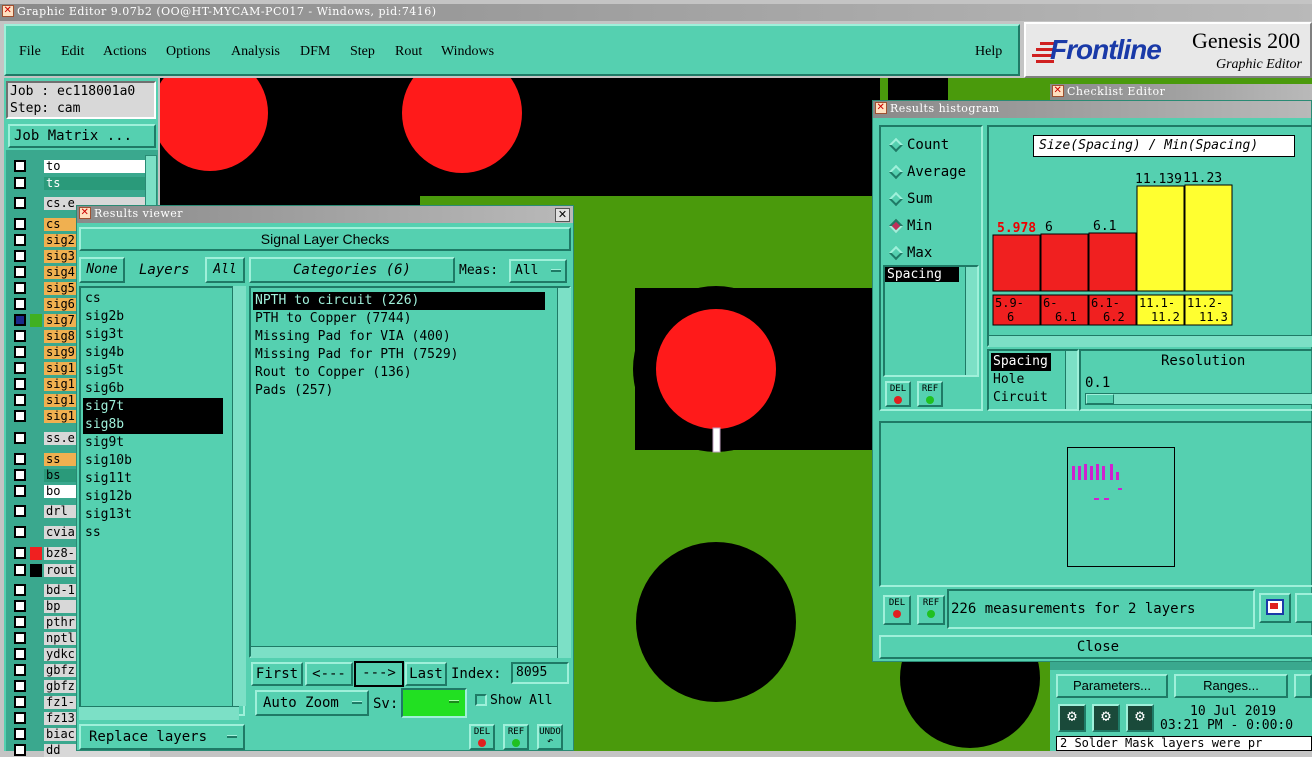 The image size is (1312, 757). I want to click on sv-color-dropdown, so click(434, 703).